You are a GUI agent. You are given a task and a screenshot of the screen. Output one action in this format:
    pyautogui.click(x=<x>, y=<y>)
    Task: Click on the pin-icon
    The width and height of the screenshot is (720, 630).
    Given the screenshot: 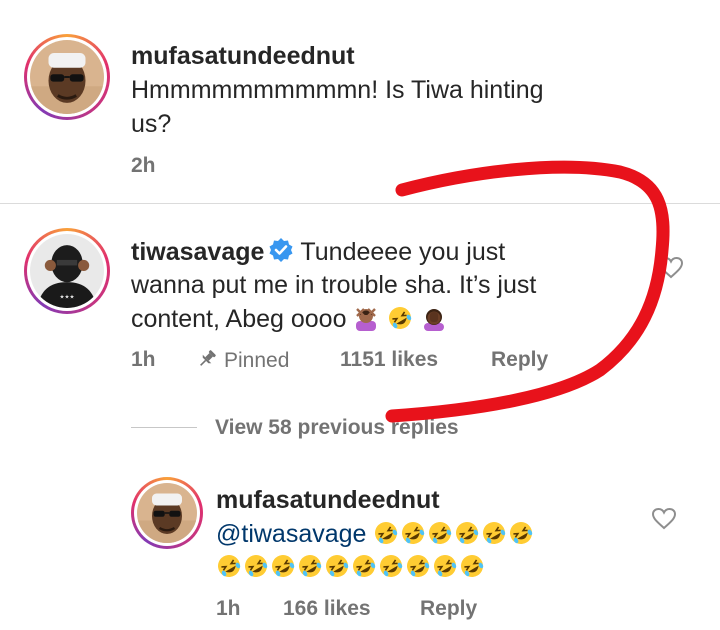 What is the action you would take?
    pyautogui.click(x=208, y=358)
    